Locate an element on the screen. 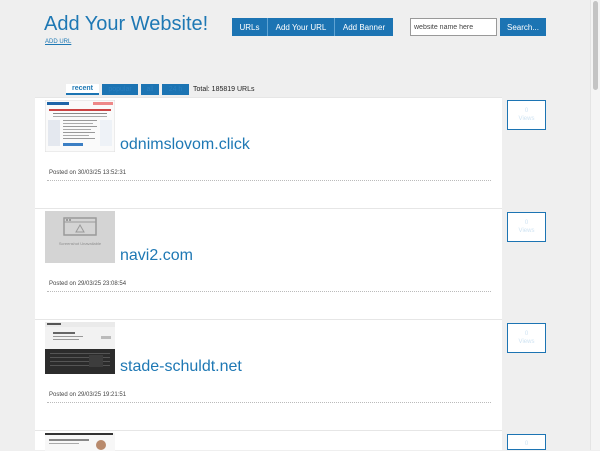  main-nav: URLs Add Your URL Add Banner is located at coordinates (312, 27).